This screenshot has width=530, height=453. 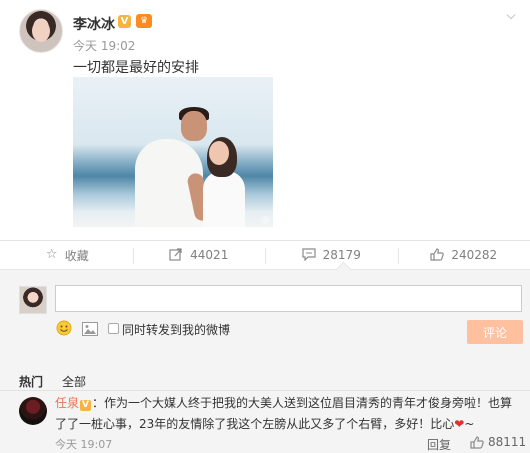 What do you see at coordinates (341, 255) in the screenshot?
I see `comment-count: 28179` at bounding box center [341, 255].